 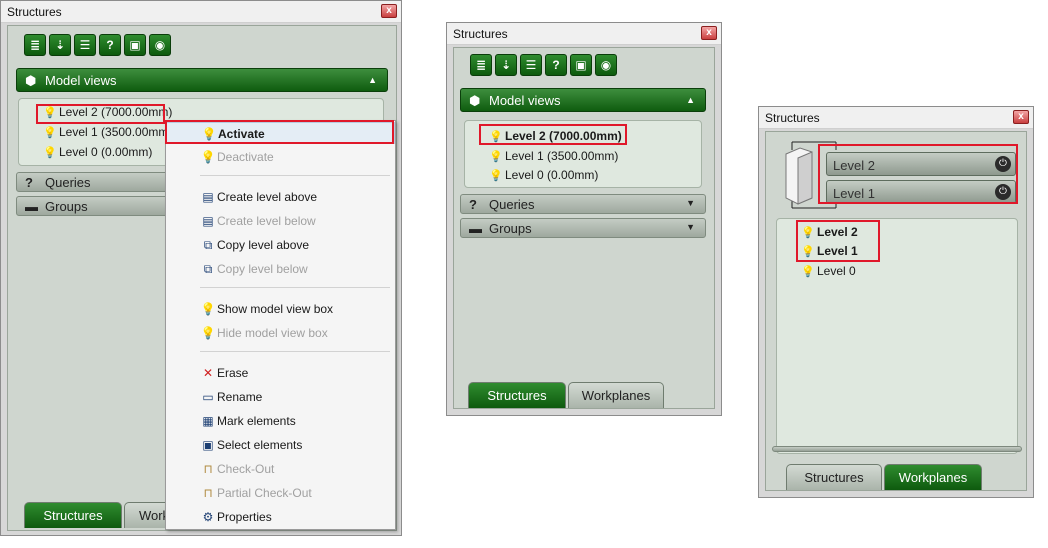 What do you see at coordinates (208, 269) in the screenshot?
I see `copy-level-below-icon: ⧉` at bounding box center [208, 269].